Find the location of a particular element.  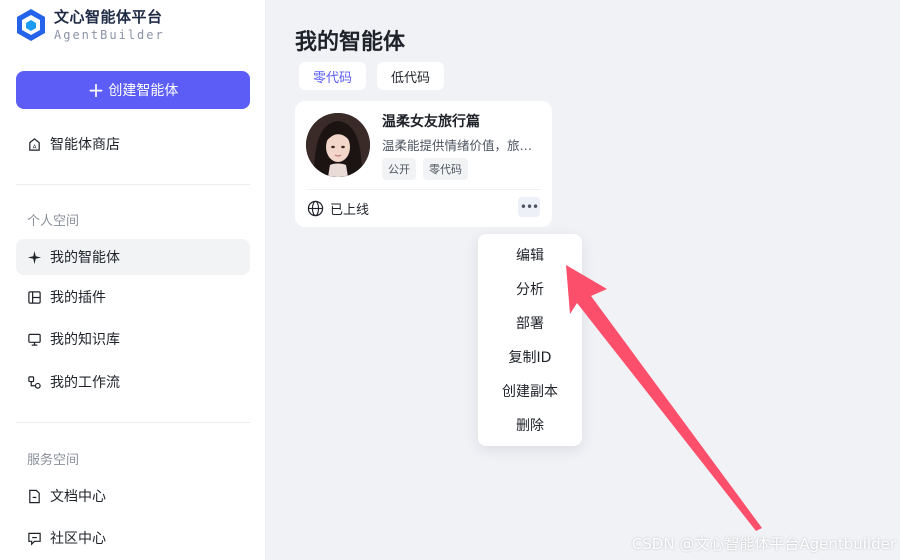

page-title: 我的智能体 is located at coordinates (350, 42).